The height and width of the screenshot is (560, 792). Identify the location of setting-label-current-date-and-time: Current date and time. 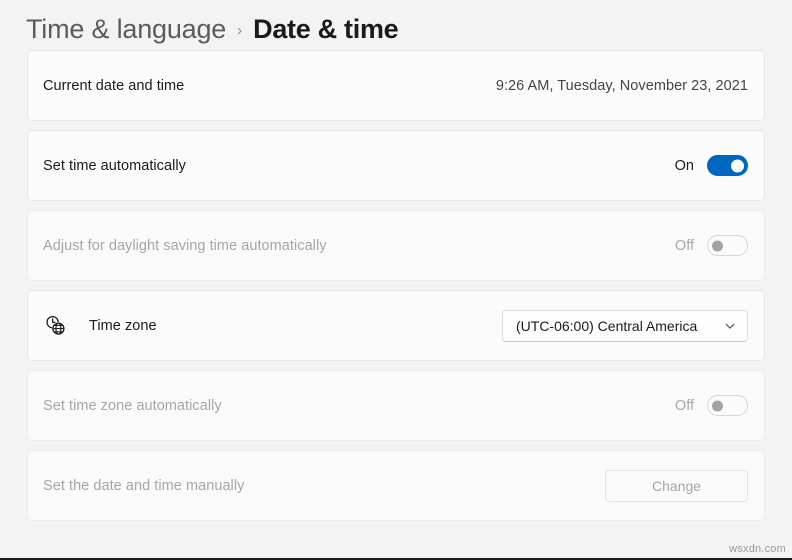
(114, 85).